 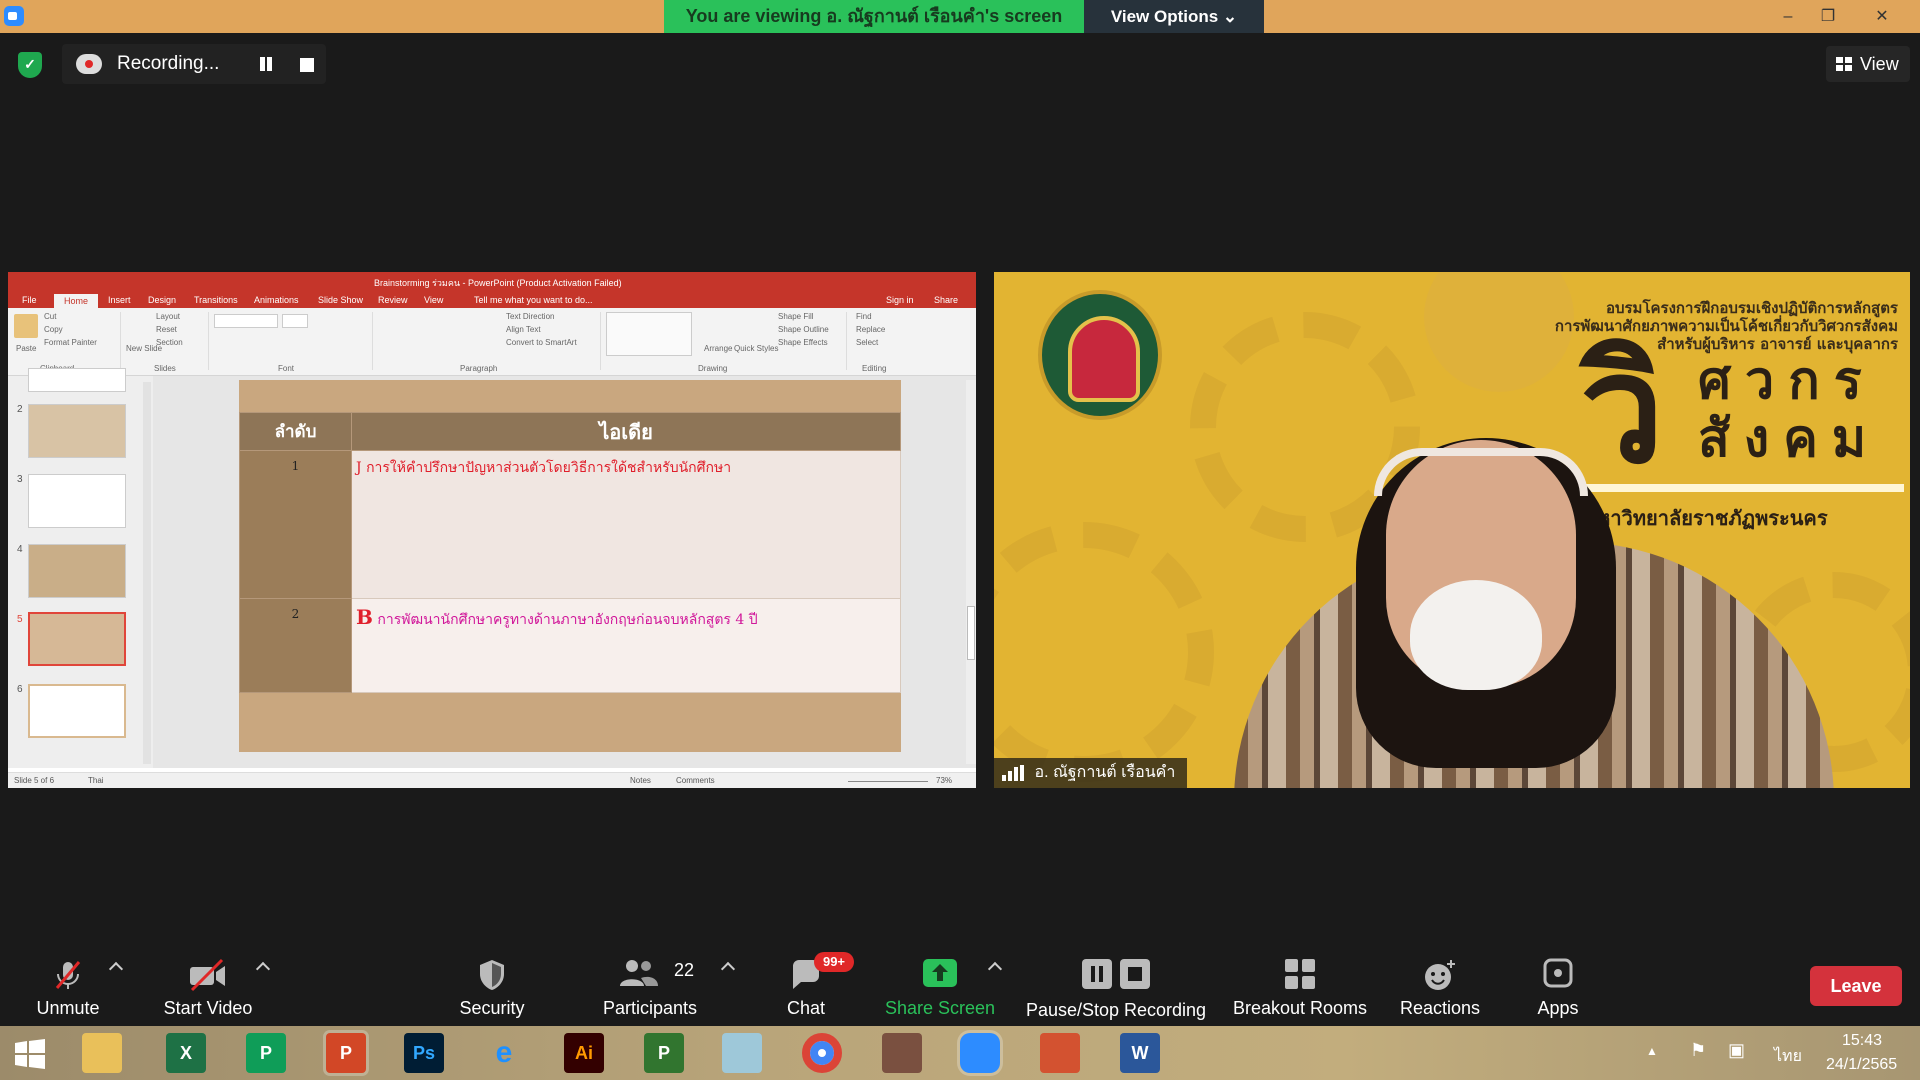 What do you see at coordinates (867, 342) in the screenshot?
I see `select-button: Select` at bounding box center [867, 342].